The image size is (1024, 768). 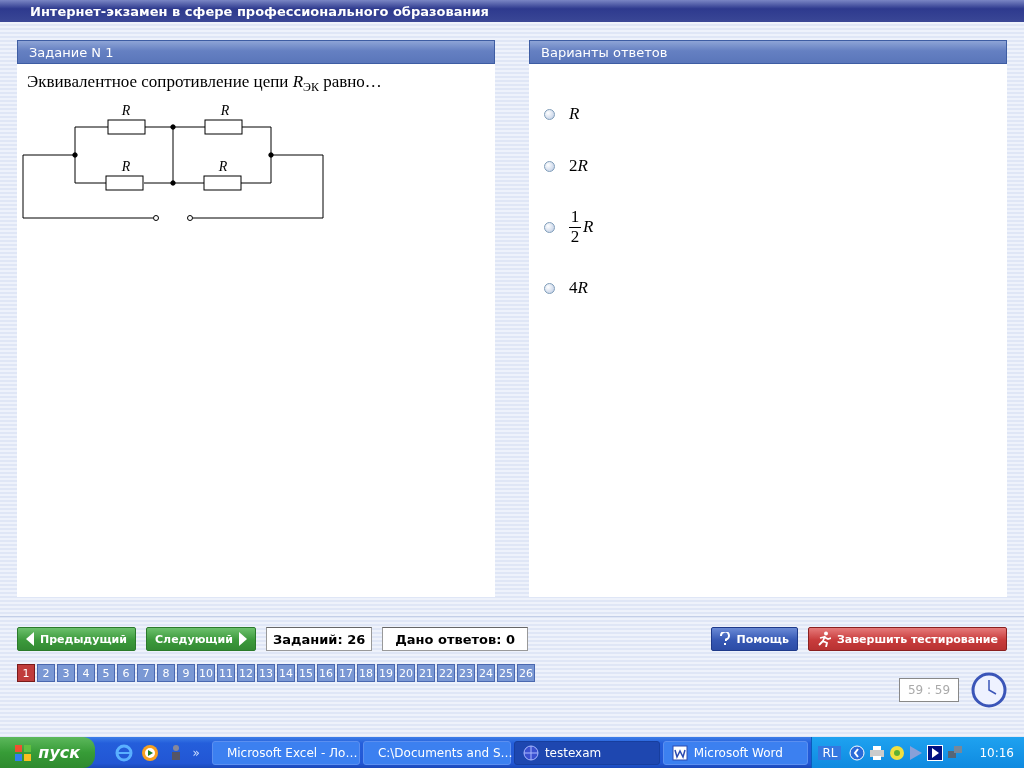 I want to click on page-button: 22, so click(x=446, y=673).